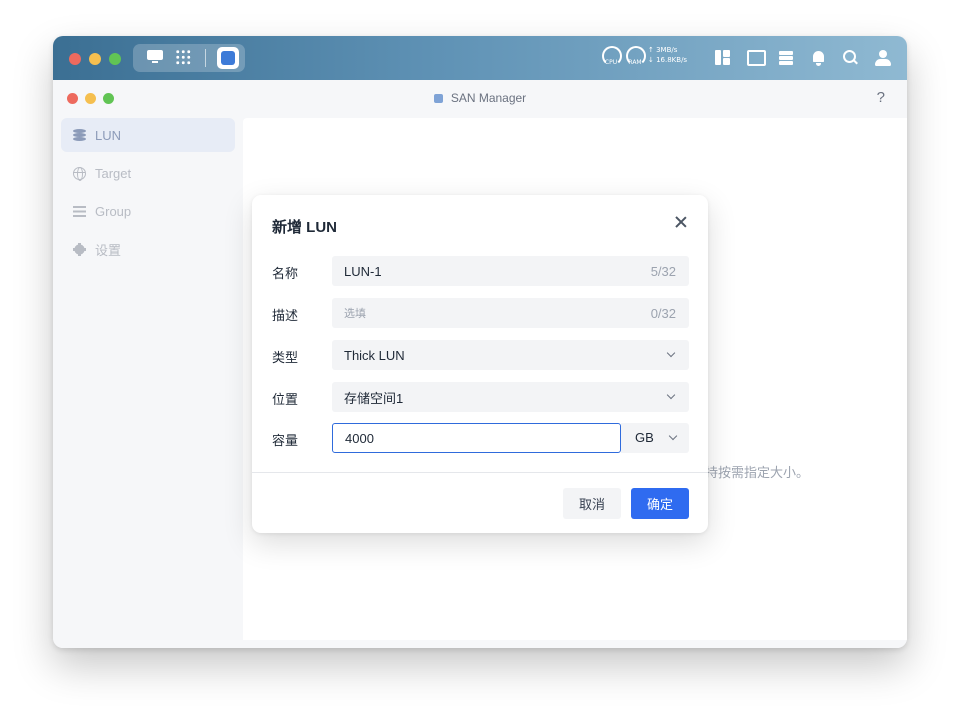 The image size is (960, 719). I want to click on dialog-title: 新增 LUN, so click(304, 227).